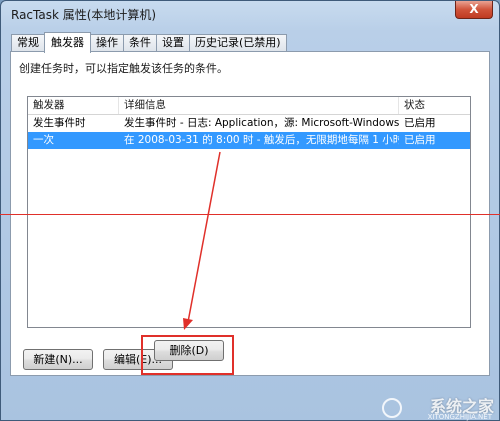 The height and width of the screenshot is (421, 500). I want to click on annotation-arrow-icon, so click(202, 240).